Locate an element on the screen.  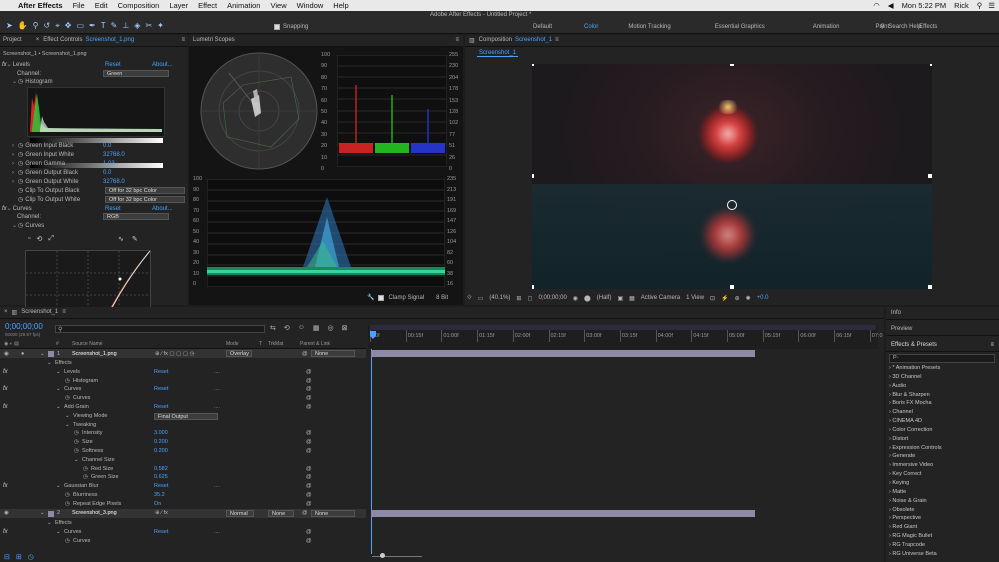
levels-prop-value: 0.0 is located at coordinates (107, 173).